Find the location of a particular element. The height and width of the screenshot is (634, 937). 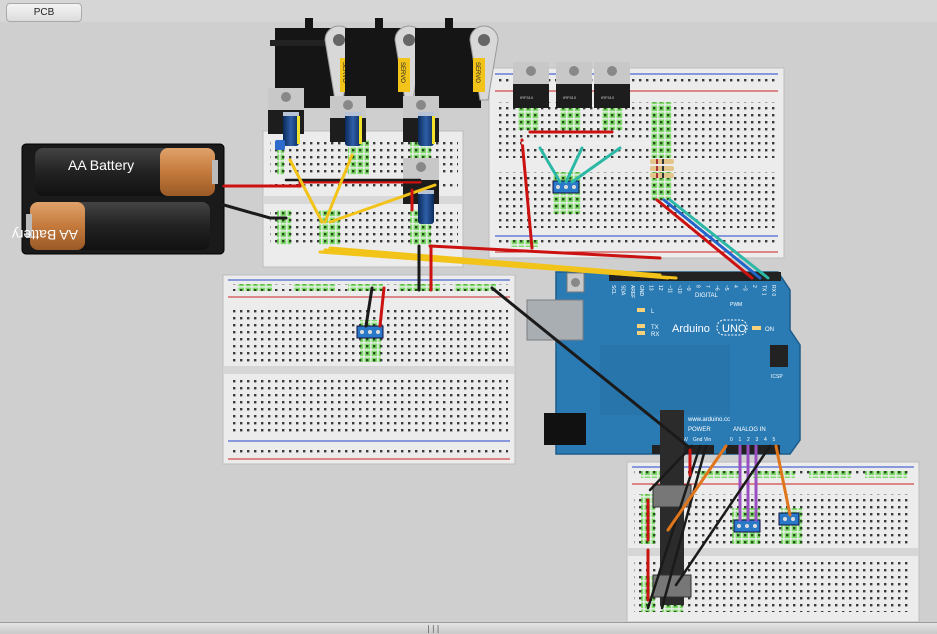

pin-label: Gnd is located at coordinates (698, 440).